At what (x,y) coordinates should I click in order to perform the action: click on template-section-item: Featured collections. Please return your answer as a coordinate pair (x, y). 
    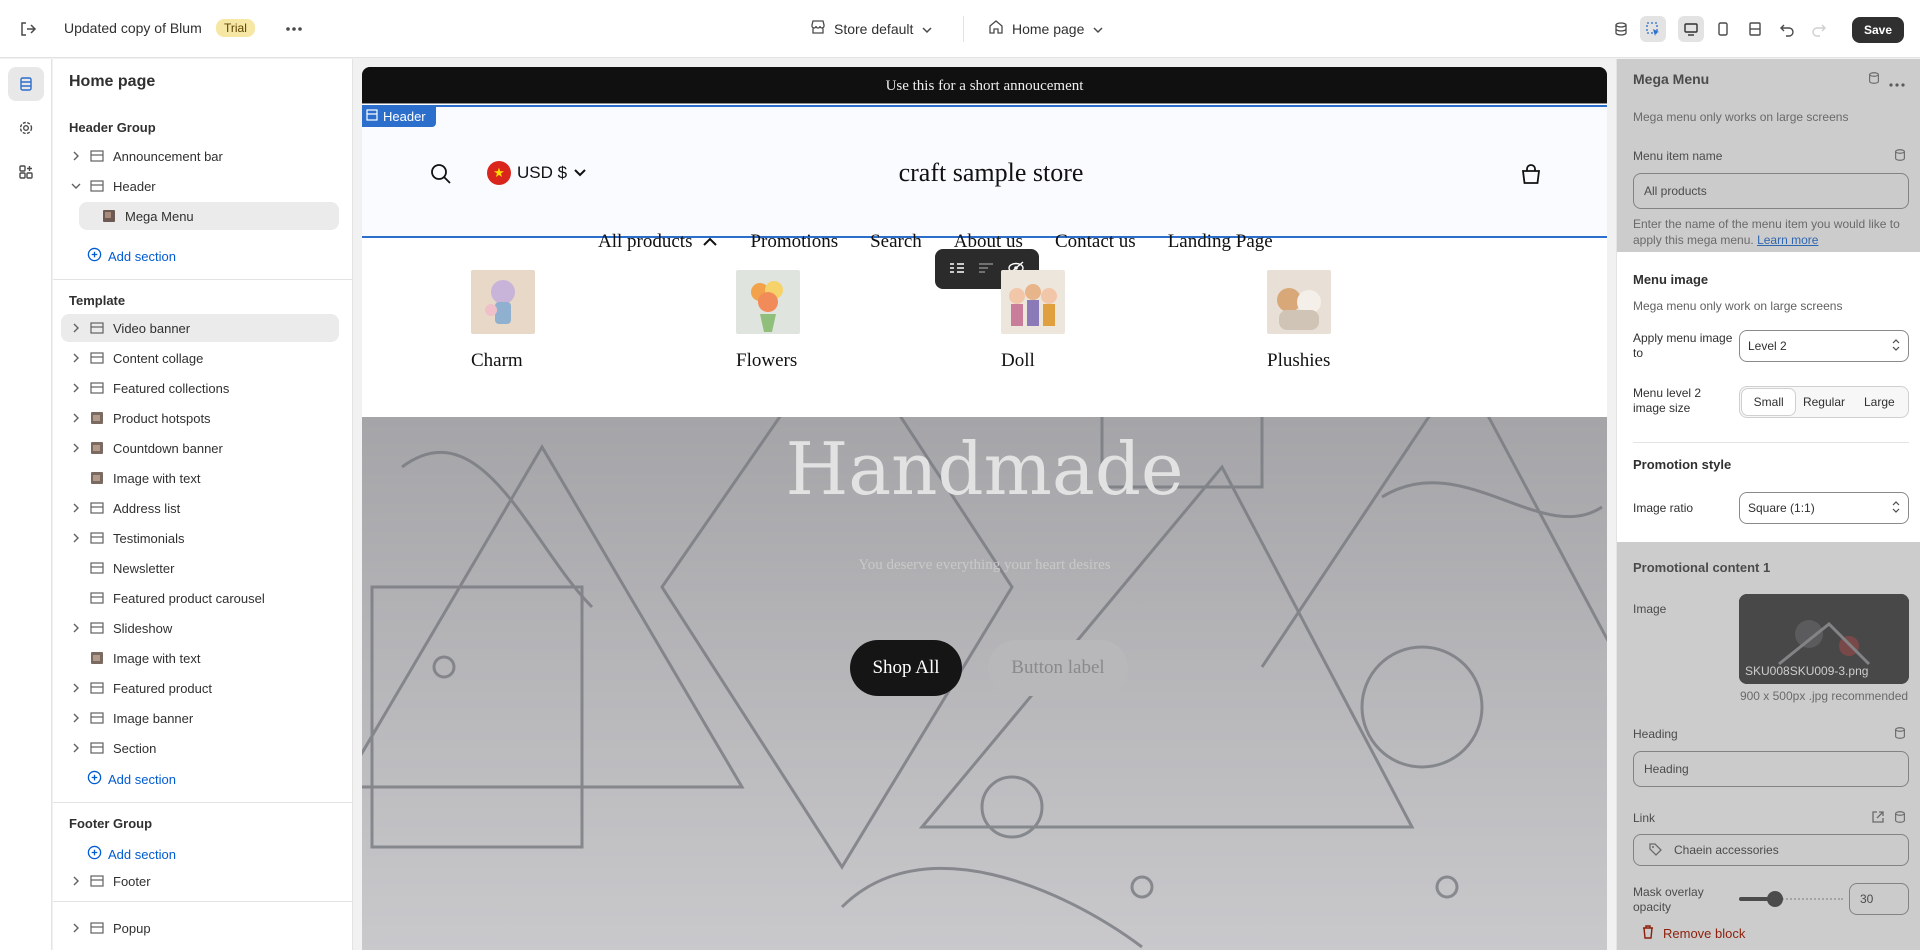
    Looking at the image, I should click on (200, 388).